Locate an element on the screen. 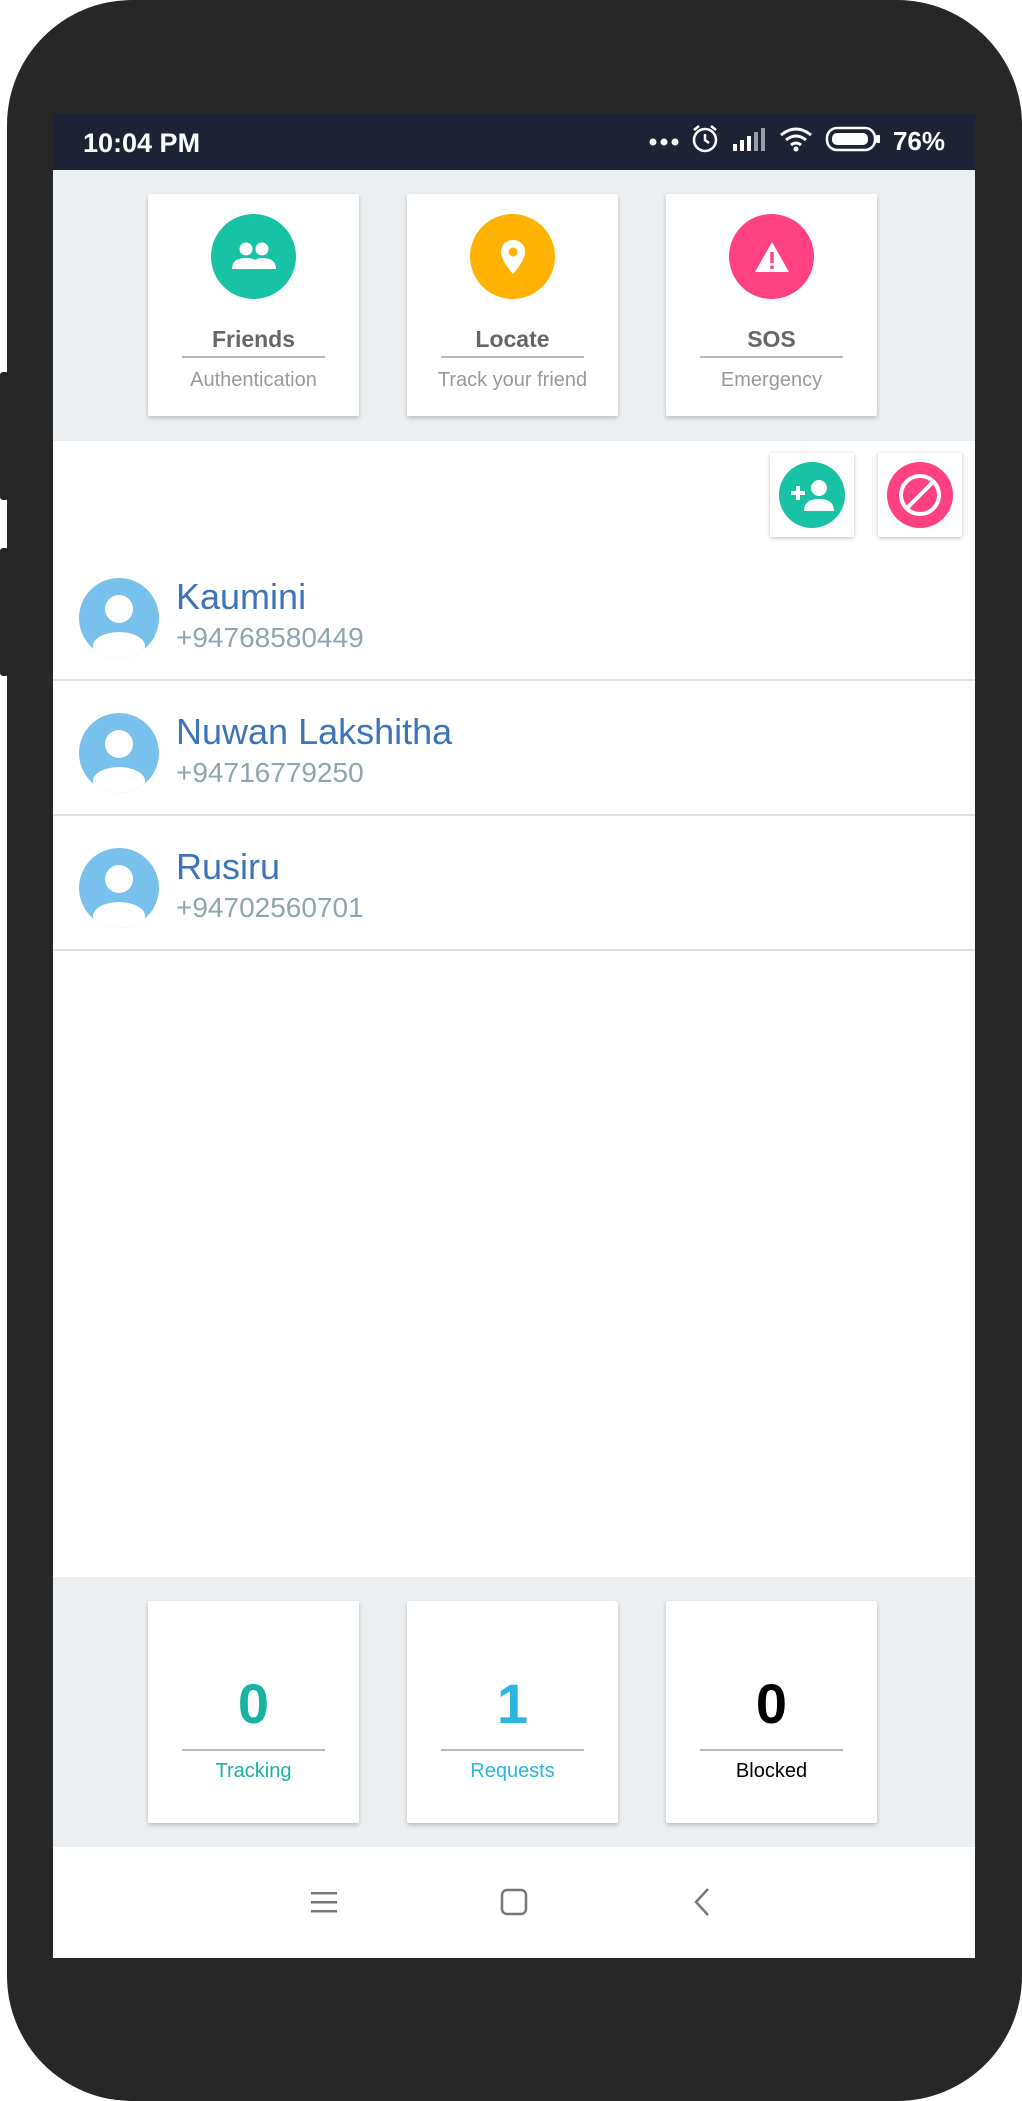 This screenshot has height=2101, width=1022. tracking-card: 0 Tracking is located at coordinates (253, 1712).